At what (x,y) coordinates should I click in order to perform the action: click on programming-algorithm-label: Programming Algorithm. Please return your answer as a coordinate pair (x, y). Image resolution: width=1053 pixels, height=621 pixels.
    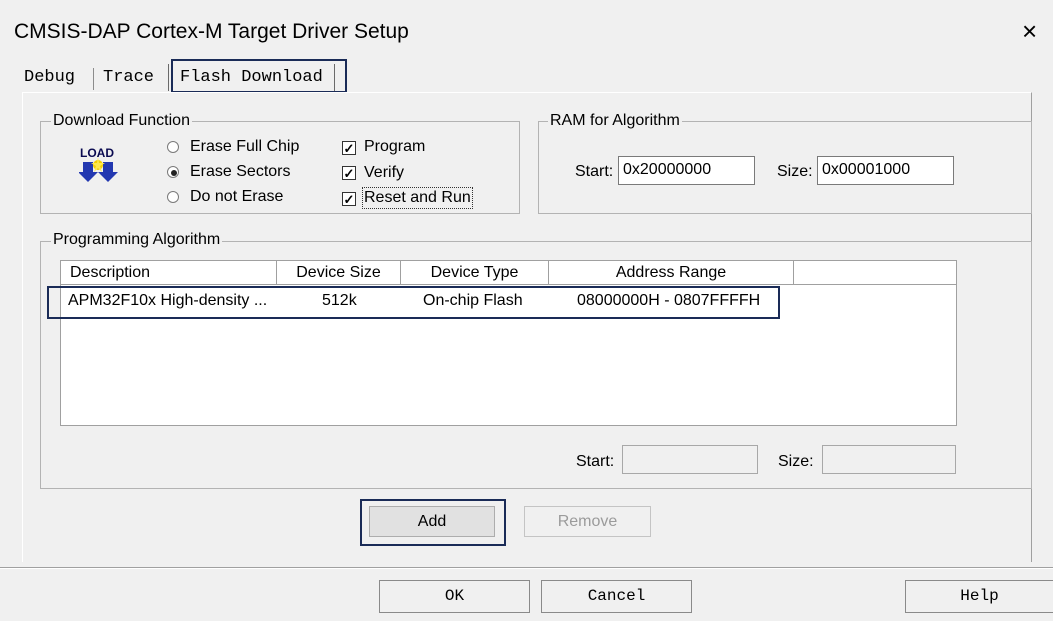
    Looking at the image, I should click on (137, 240).